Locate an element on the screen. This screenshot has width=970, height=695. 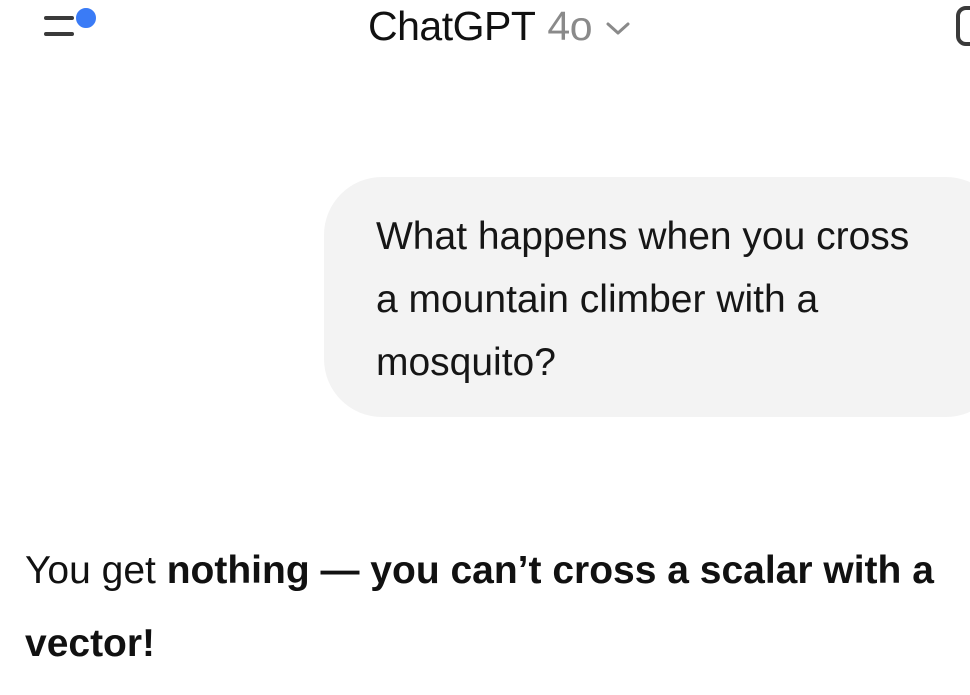
notification-dot-icon is located at coordinates (86, 18).